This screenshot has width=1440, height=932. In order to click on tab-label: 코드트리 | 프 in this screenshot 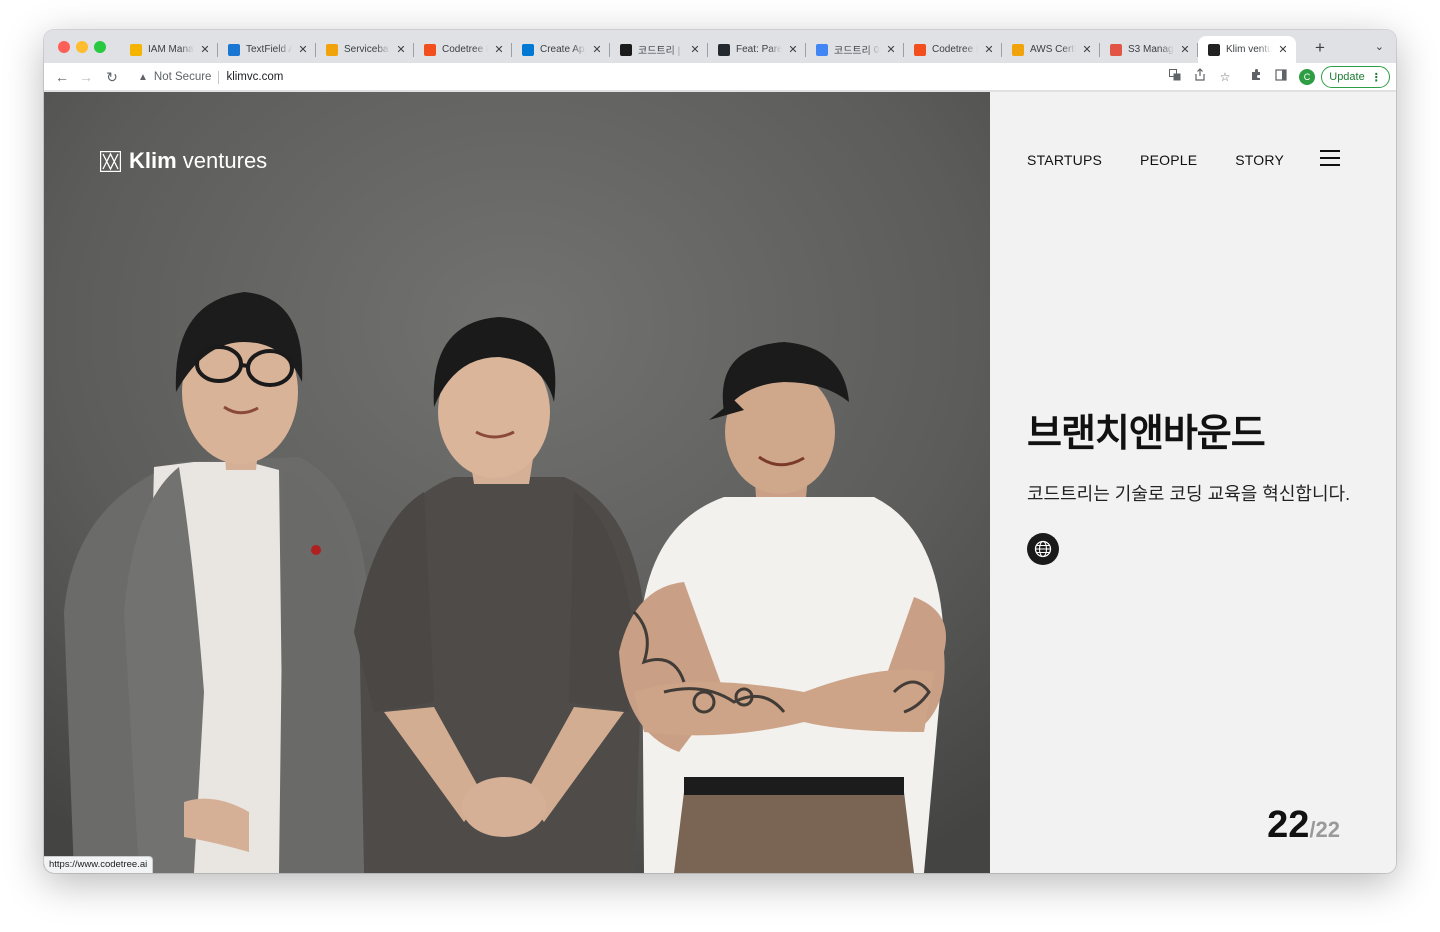, I will do `click(661, 51)`.